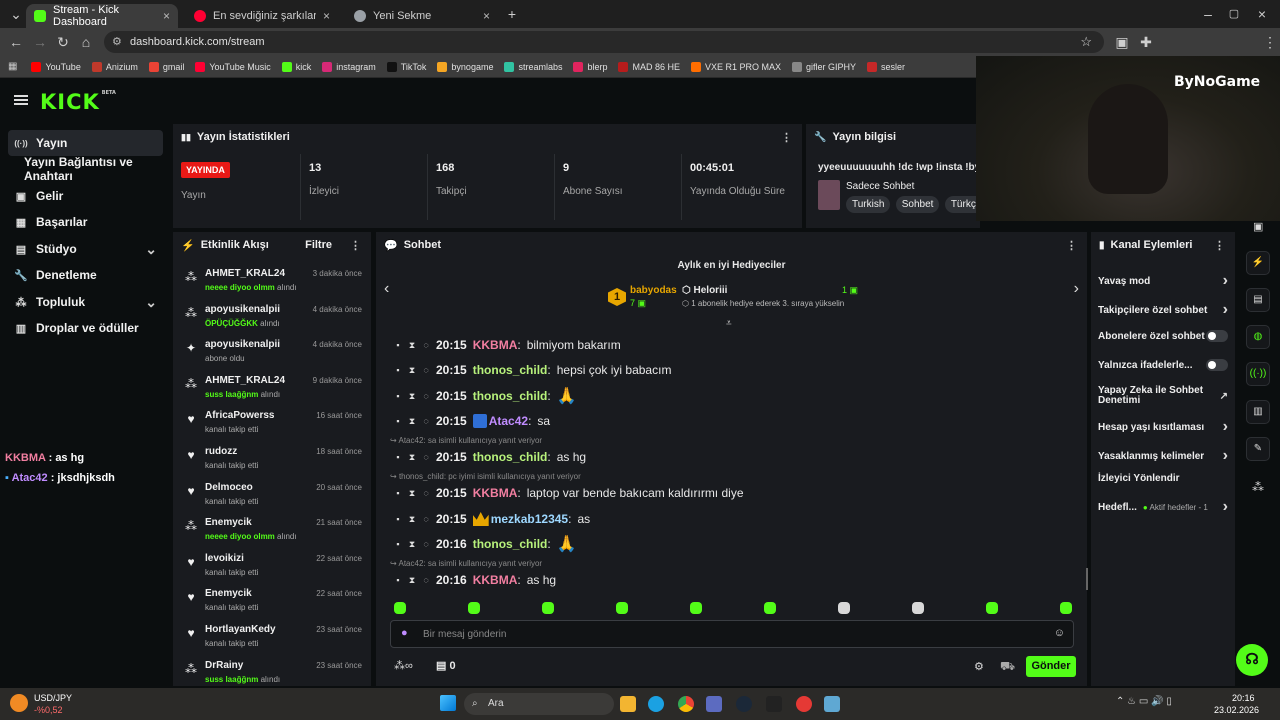 This screenshot has width=1280, height=720. I want to click on sidebar-item: 🔧 Denetleme, so click(85, 275).